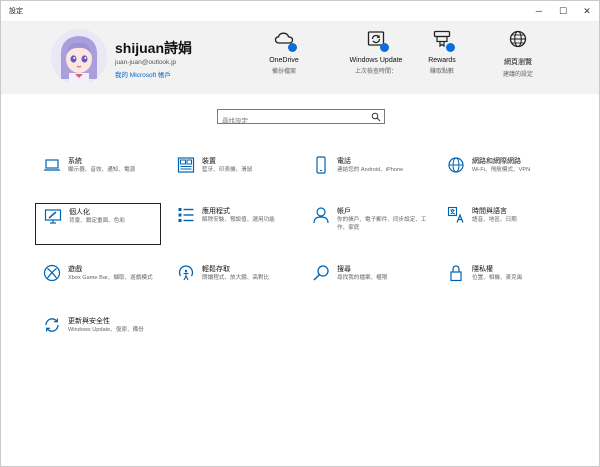  I want to click on category-apps: 應用程式 解除安裝、預設值、選用功能, so click(232, 224).